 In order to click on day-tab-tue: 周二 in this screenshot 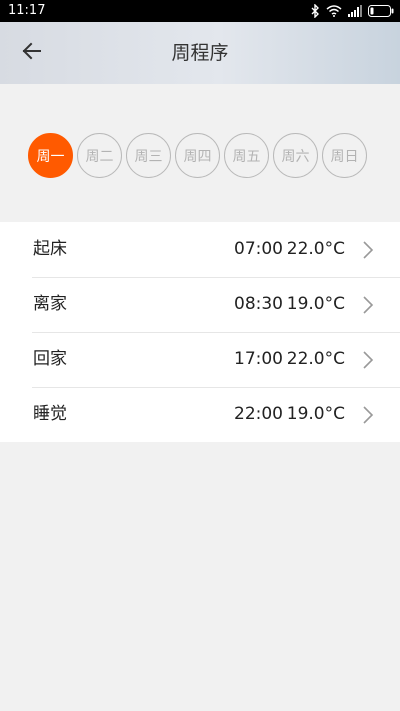, I will do `click(99, 155)`.